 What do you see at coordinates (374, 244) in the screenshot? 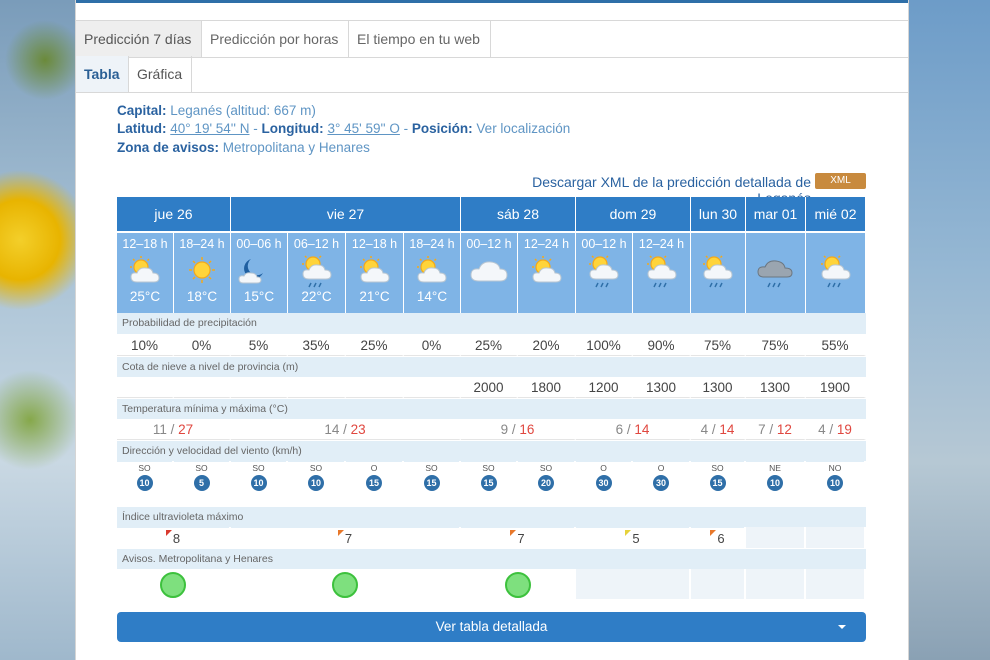
I see `slot-time: 12–18 h` at bounding box center [374, 244].